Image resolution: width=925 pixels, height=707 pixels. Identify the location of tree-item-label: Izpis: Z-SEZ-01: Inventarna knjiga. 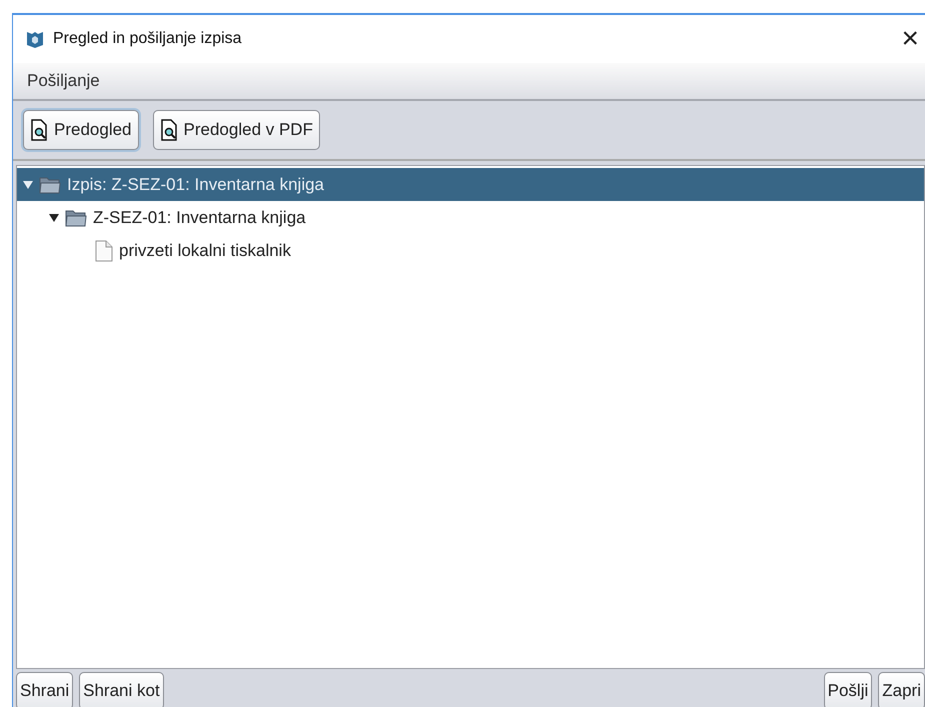
(195, 185).